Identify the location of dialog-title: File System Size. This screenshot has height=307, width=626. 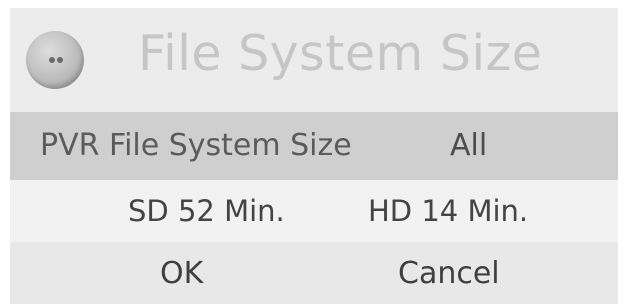
(340, 53).